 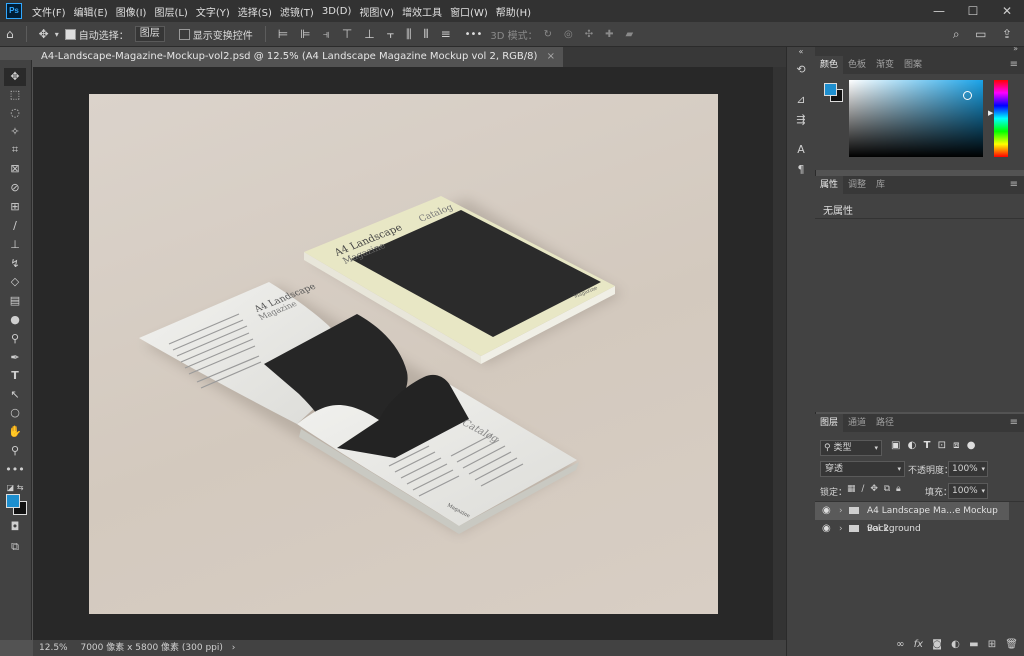 What do you see at coordinates (912, 445) in the screenshot?
I see `adjustment-filter-icon: ◐` at bounding box center [912, 445].